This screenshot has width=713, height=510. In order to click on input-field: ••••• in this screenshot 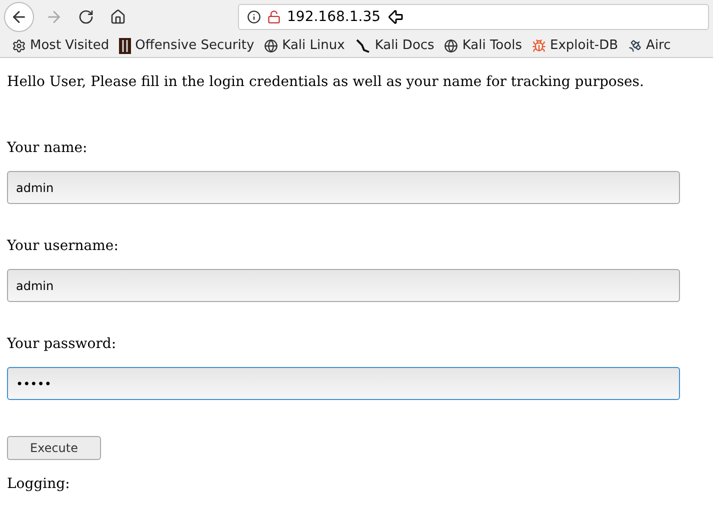, I will do `click(343, 383)`.